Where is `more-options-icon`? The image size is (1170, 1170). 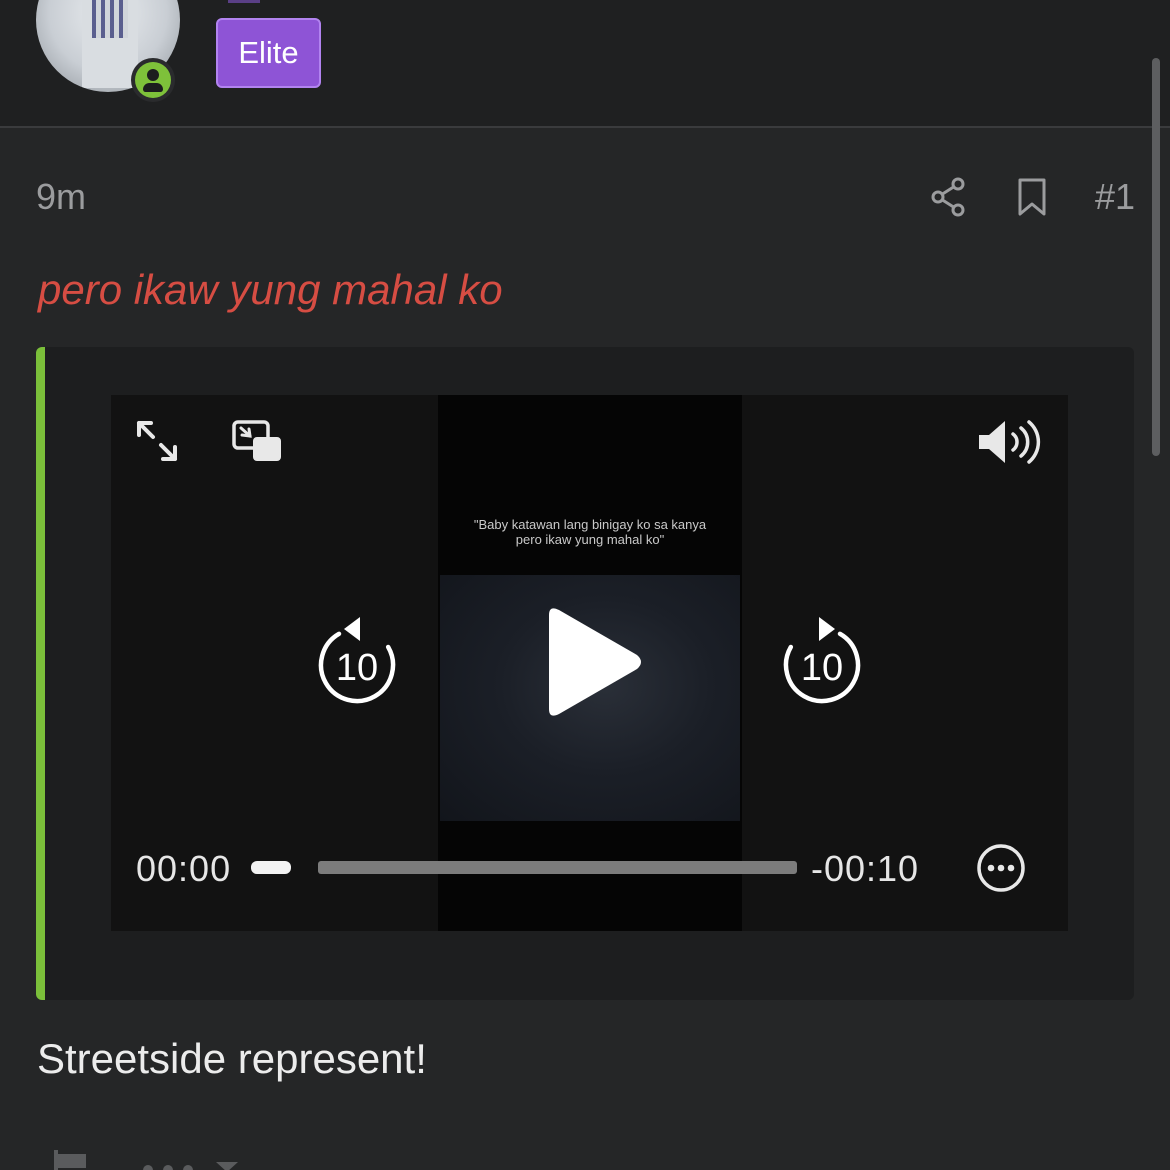
more-options-icon is located at coordinates (1001, 868).